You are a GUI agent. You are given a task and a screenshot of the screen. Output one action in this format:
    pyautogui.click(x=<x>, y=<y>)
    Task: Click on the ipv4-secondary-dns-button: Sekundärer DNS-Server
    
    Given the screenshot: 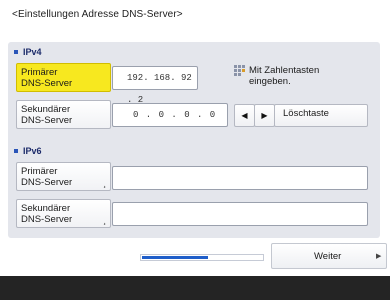 What is the action you would take?
    pyautogui.click(x=63, y=114)
    